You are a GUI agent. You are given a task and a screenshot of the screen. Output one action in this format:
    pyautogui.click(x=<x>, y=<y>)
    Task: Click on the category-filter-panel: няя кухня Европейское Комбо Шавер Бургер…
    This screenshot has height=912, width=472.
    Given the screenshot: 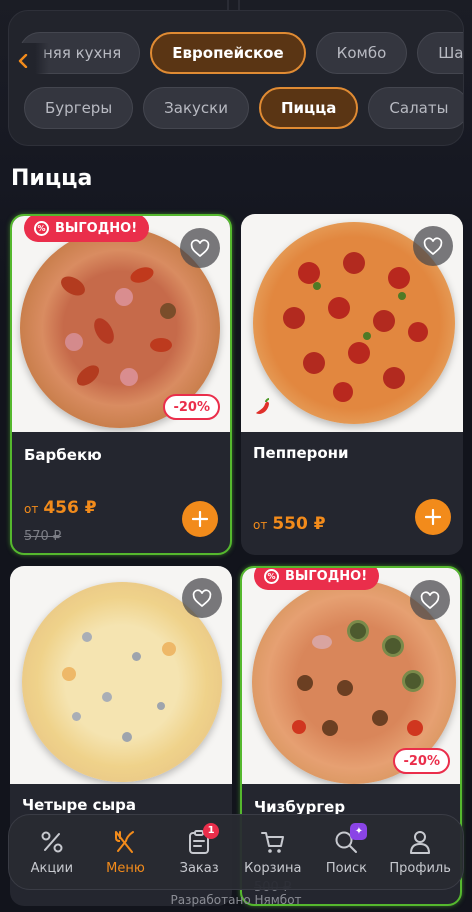 What is the action you would take?
    pyautogui.click(x=236, y=78)
    